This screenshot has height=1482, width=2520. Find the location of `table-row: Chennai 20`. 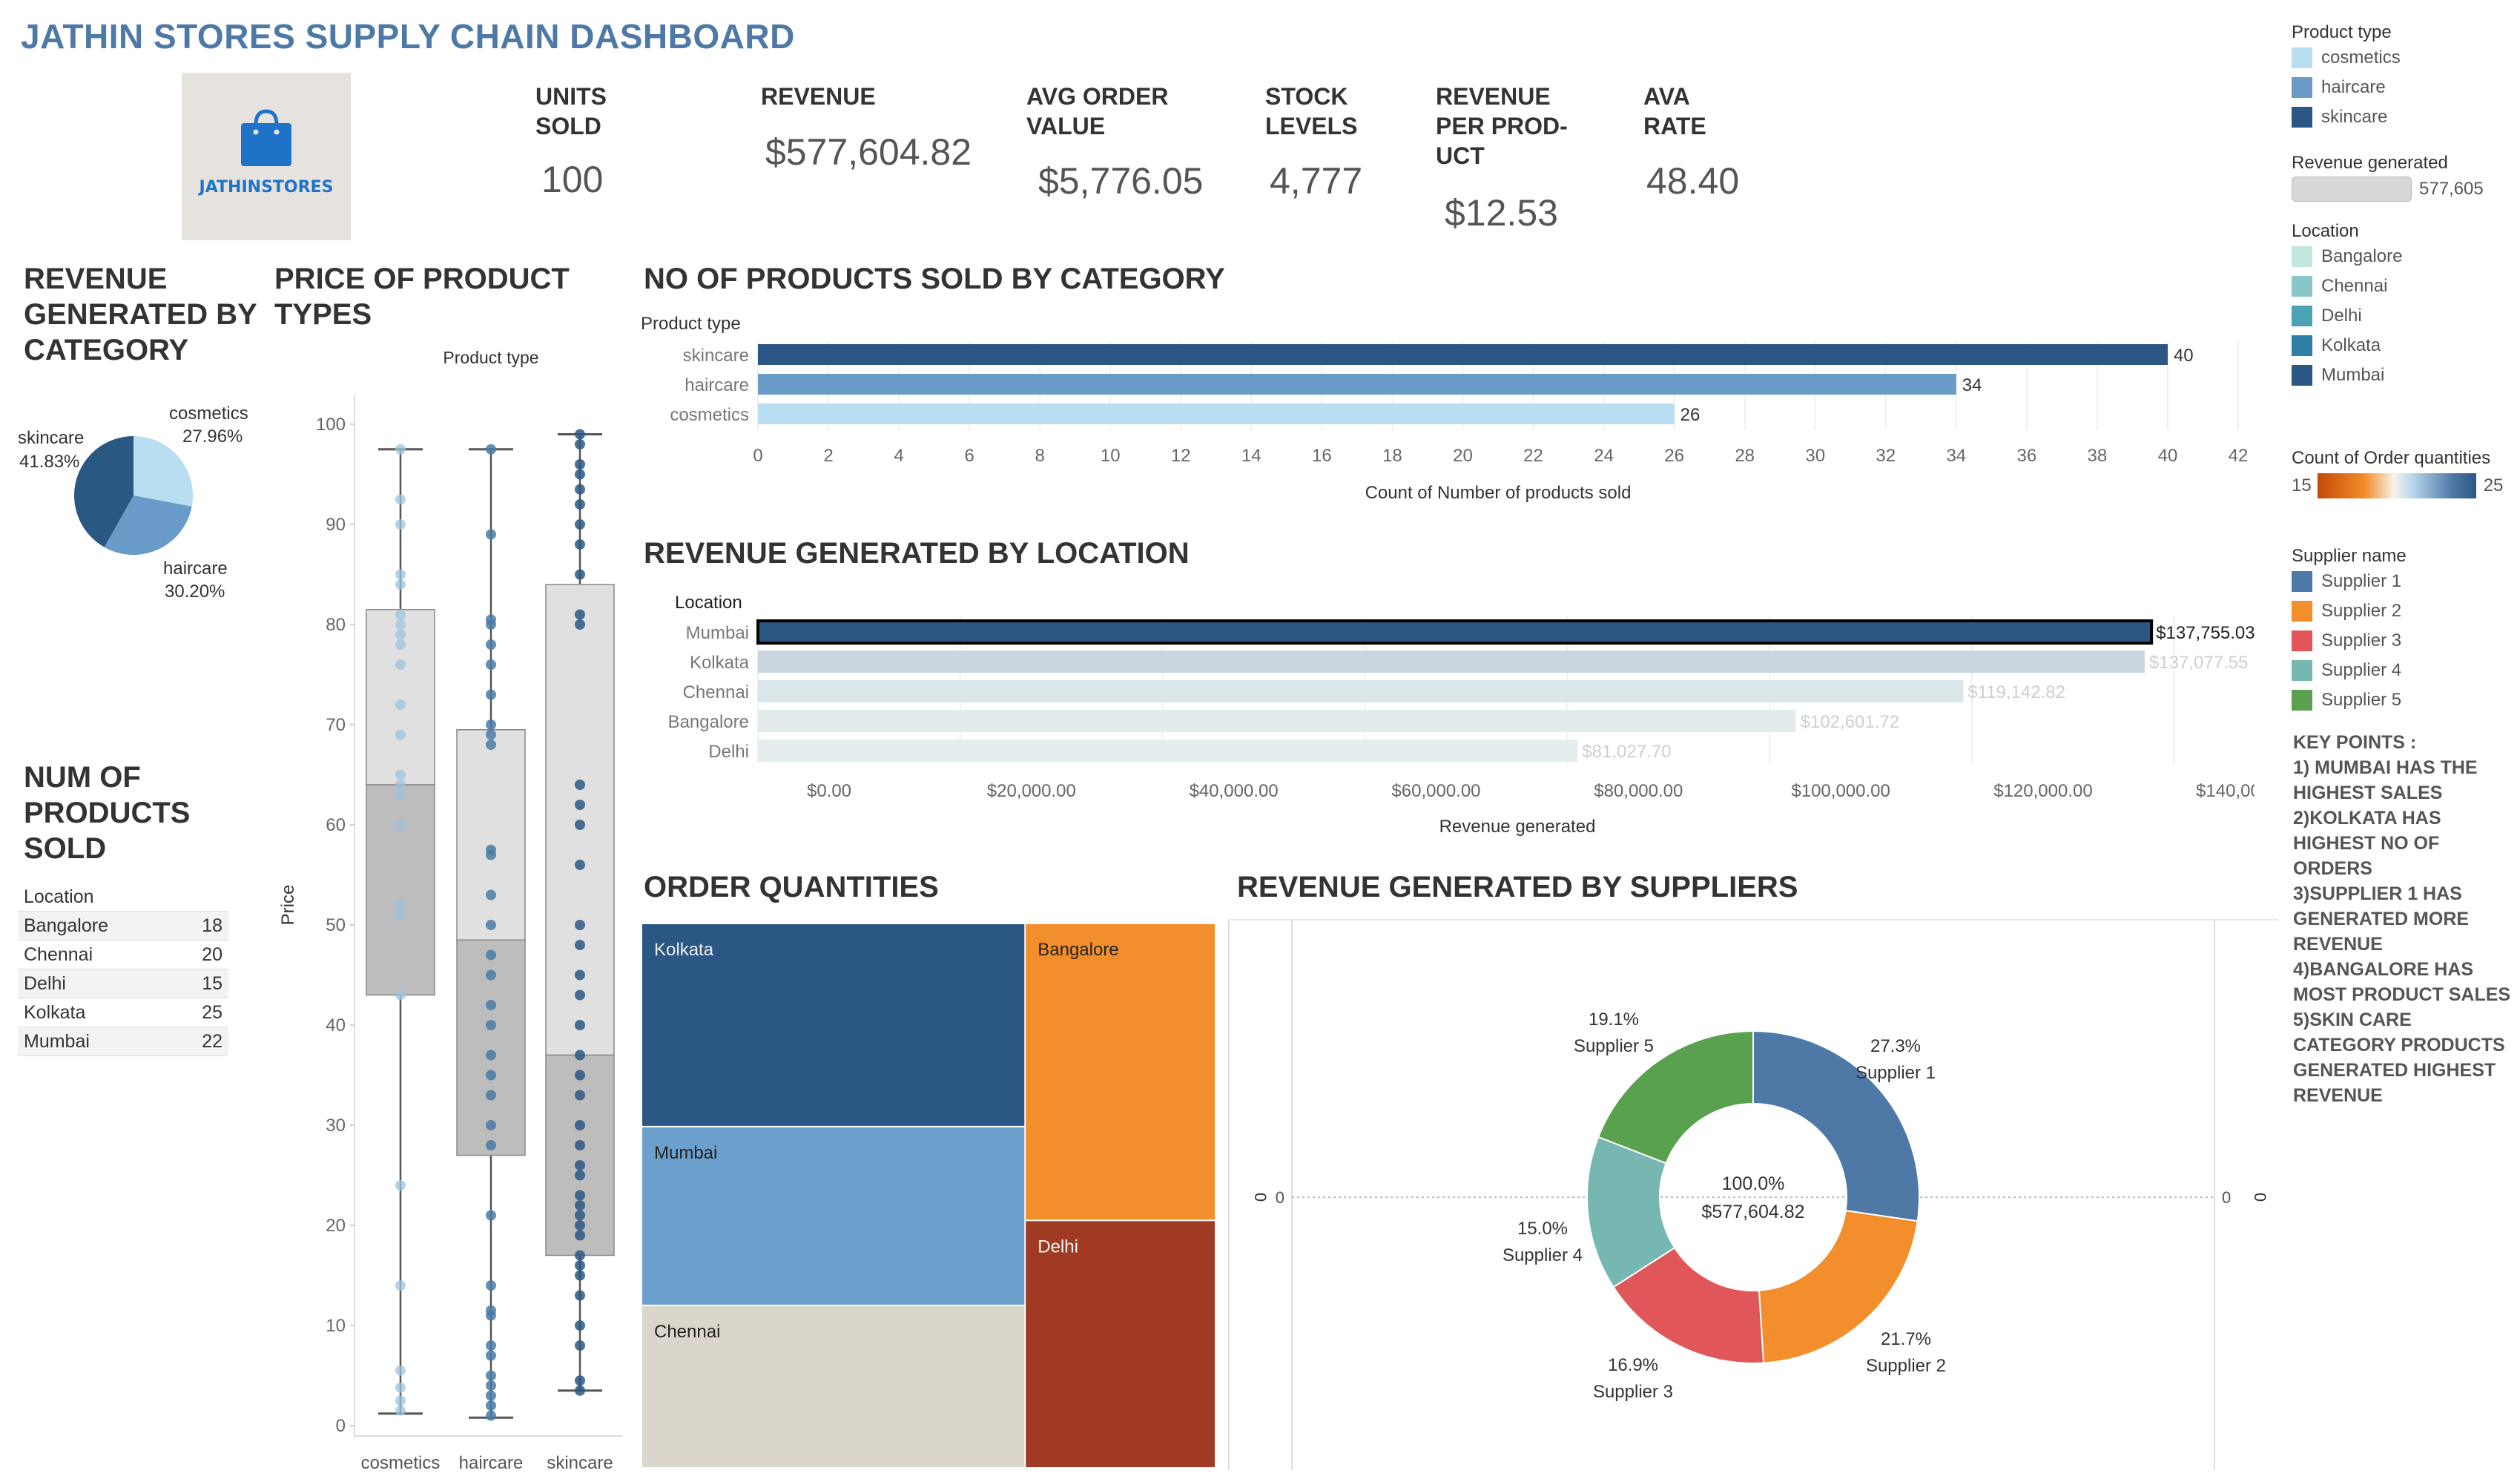

table-row: Chennai 20 is located at coordinates (123, 954).